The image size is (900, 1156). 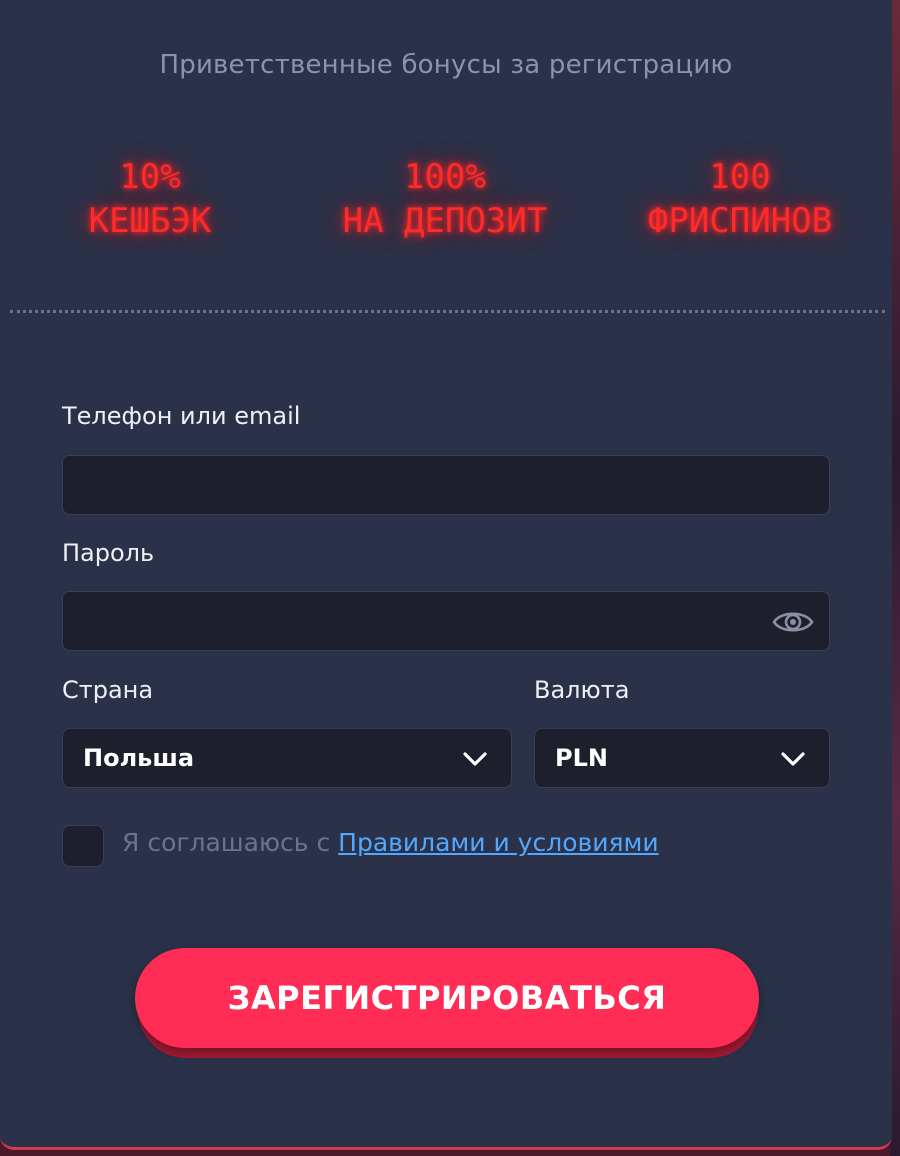 I want to click on password-label: Пароль, so click(x=108, y=553).